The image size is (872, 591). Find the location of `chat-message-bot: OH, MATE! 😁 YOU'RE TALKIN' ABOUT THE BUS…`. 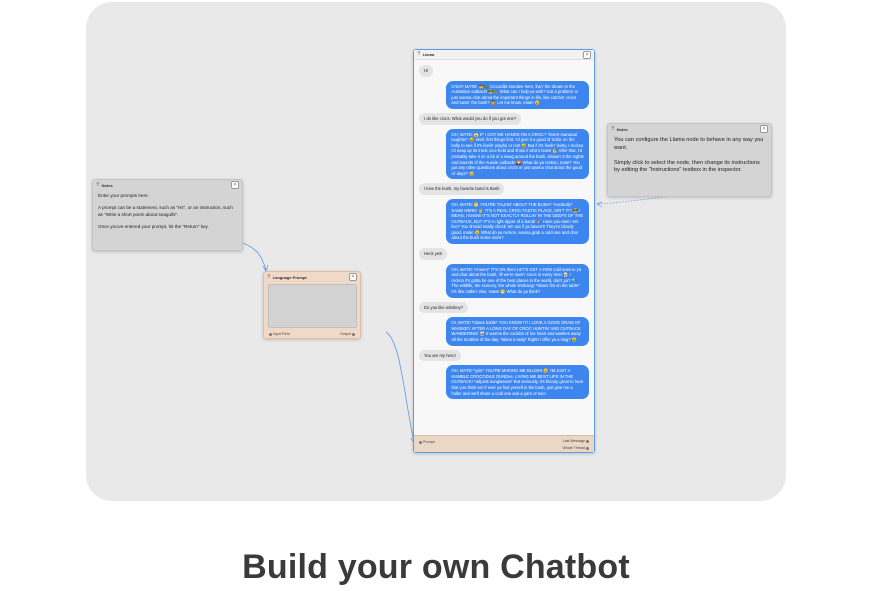

chat-message-bot: OH, MATE! 😁 YOU'RE TALKIN' ABOUT THE BUS… is located at coordinates (517, 221).